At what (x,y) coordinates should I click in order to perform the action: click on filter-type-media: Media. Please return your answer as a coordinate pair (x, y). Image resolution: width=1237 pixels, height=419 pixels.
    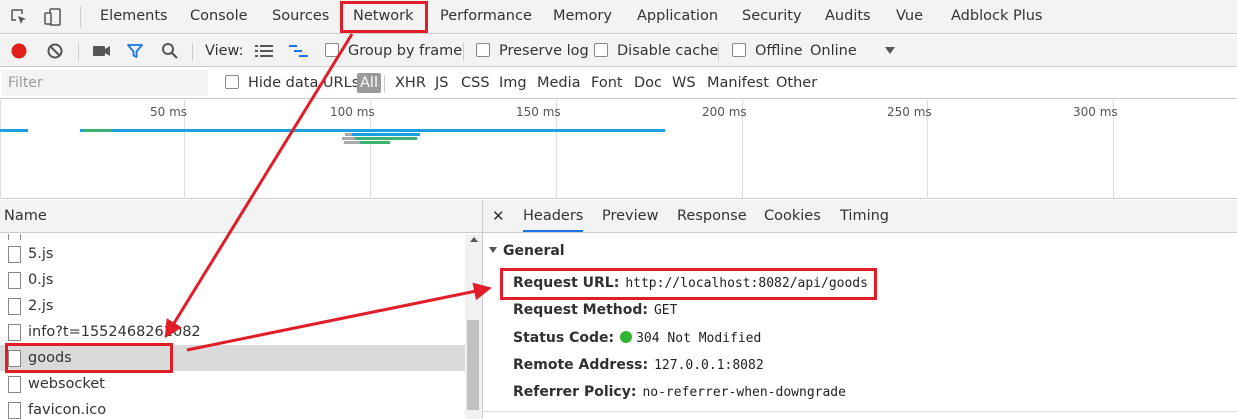
    Looking at the image, I should click on (559, 83).